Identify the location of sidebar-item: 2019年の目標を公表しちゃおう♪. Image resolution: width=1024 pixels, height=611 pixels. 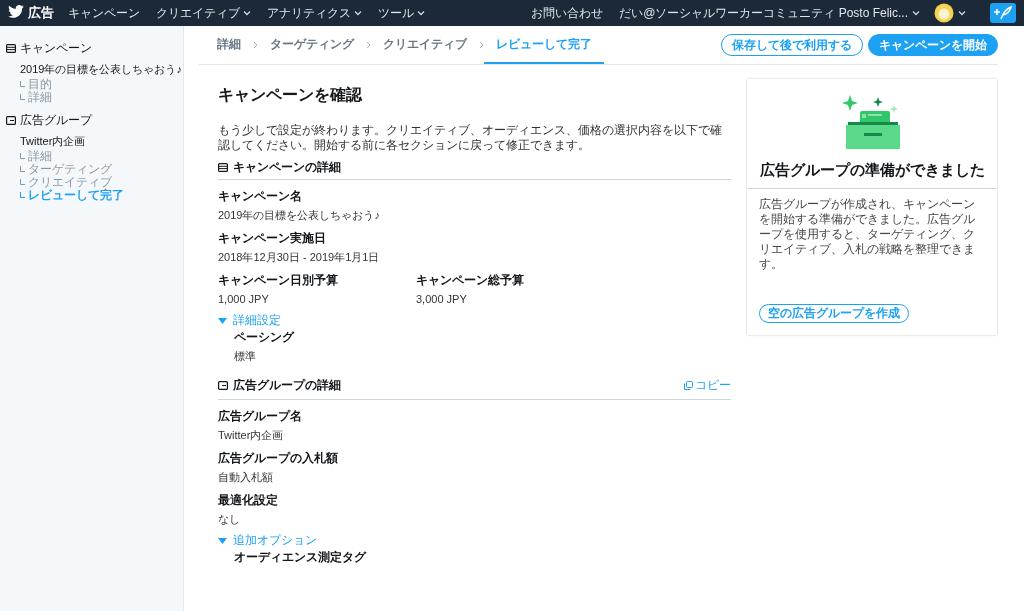
(101, 69).